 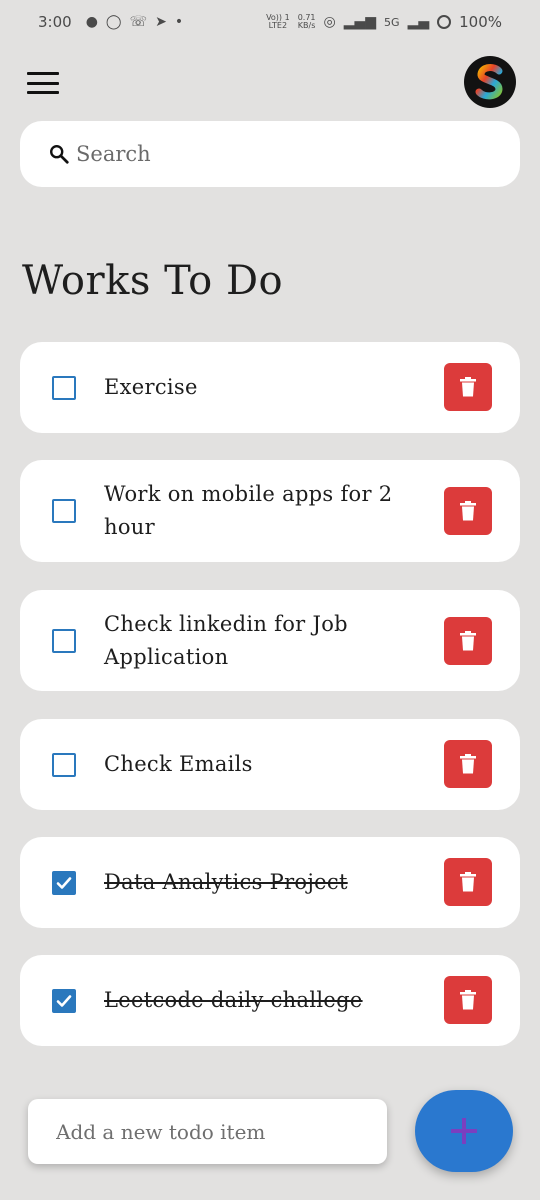 I want to click on todo-item: Check linkedin for Job Application, so click(x=270, y=640).